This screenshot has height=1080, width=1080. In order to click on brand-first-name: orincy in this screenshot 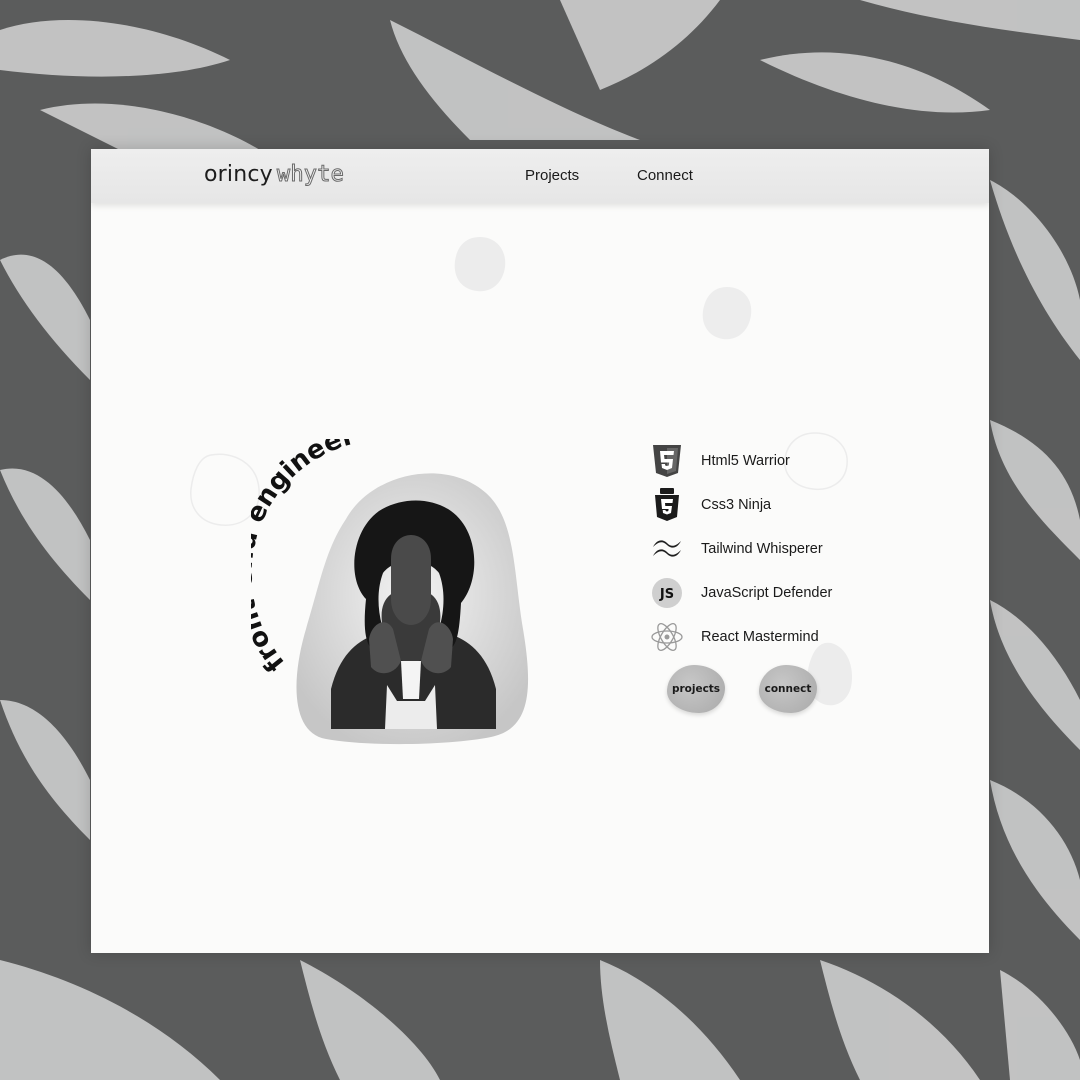, I will do `click(238, 174)`.